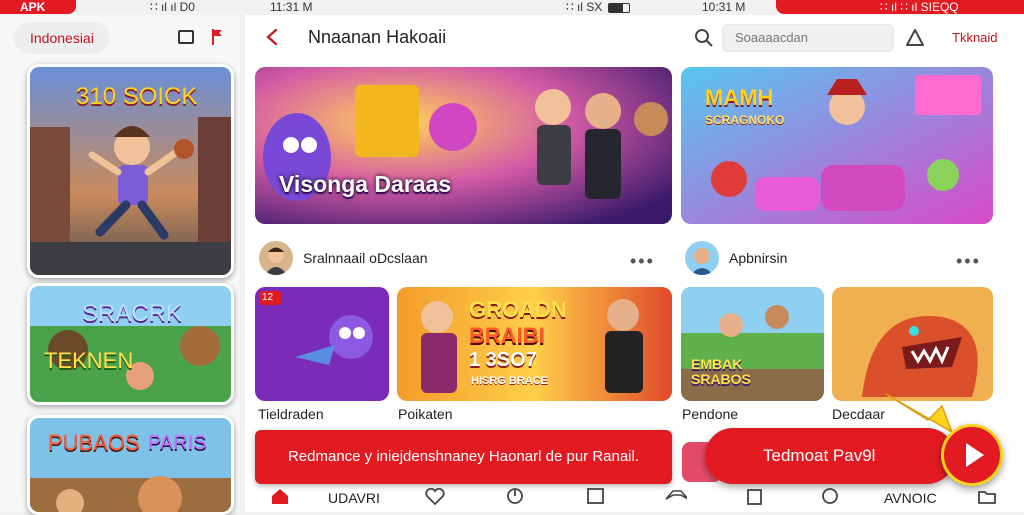 The width and height of the screenshot is (1024, 515). I want to click on thumb-card-2-tagline: HISRG BRACE, so click(510, 381).